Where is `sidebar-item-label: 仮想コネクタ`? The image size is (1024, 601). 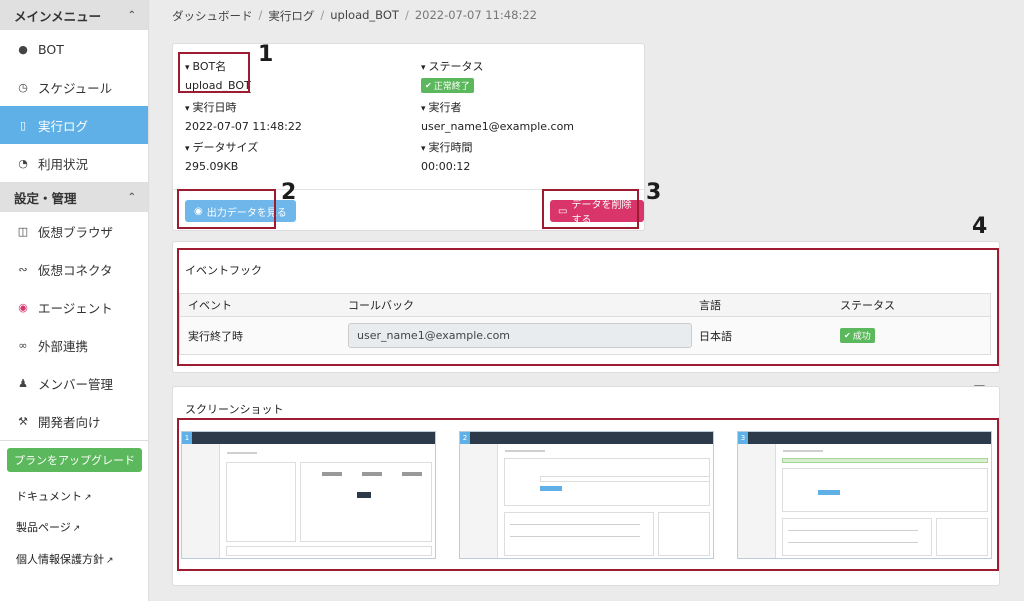 sidebar-item-label: 仮想コネクタ is located at coordinates (75, 270).